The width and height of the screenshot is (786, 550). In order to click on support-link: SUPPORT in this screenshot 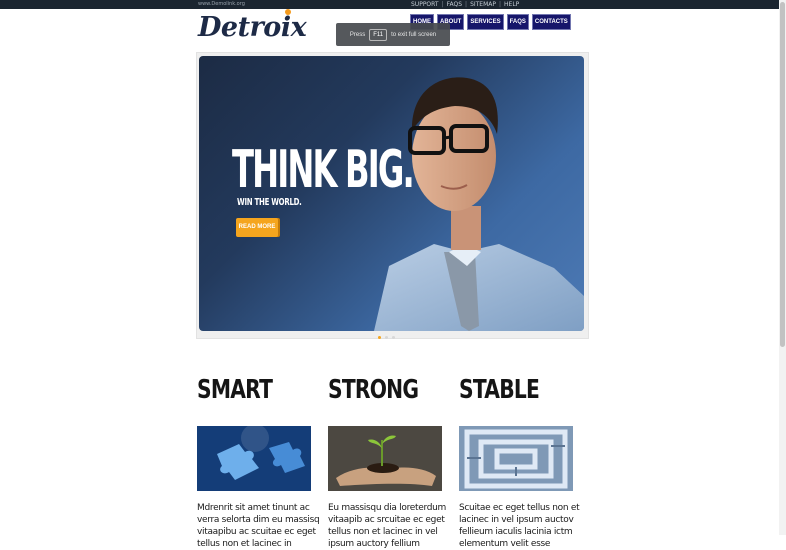, I will do `click(425, 4)`.